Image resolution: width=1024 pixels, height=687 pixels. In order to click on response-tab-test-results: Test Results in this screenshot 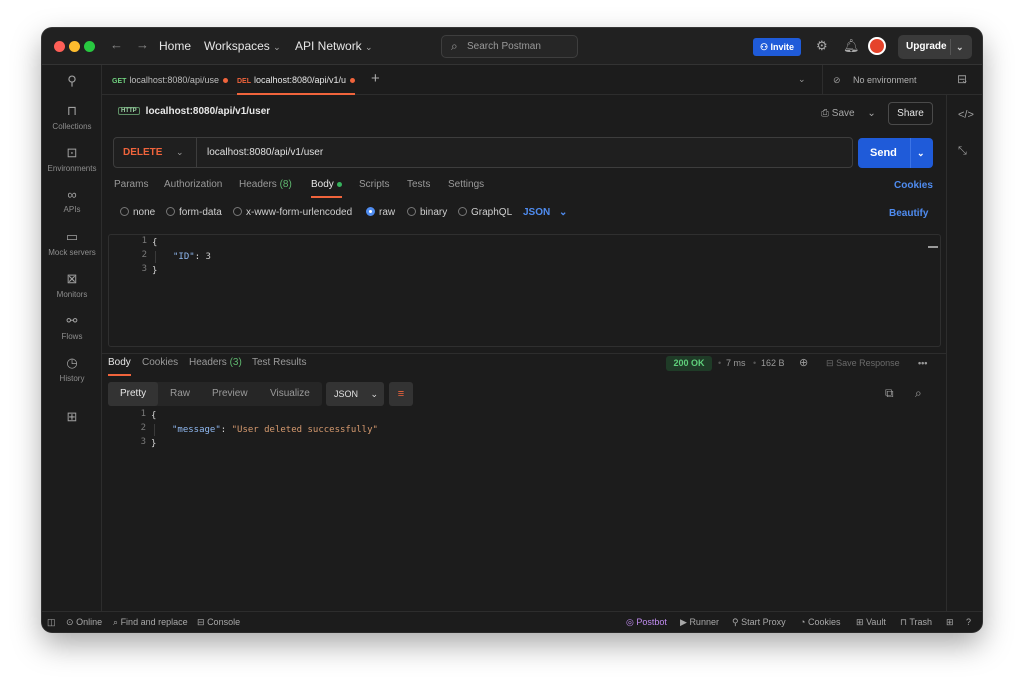, I will do `click(279, 362)`.